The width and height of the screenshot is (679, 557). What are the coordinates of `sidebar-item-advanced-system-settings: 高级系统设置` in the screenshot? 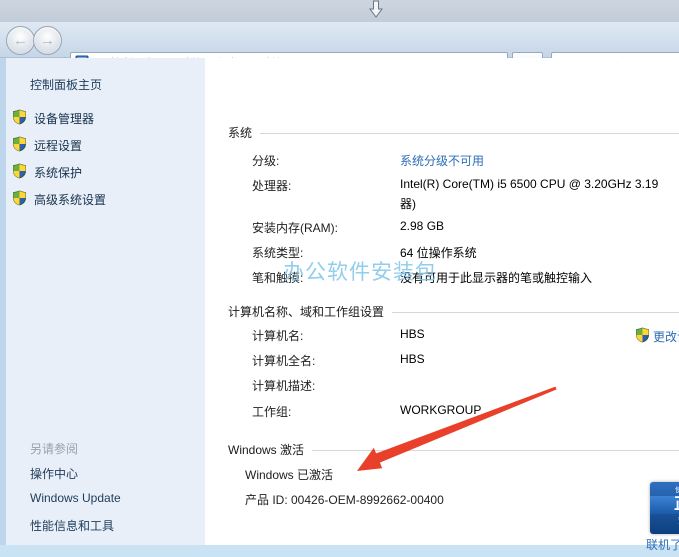 It's located at (59, 199).